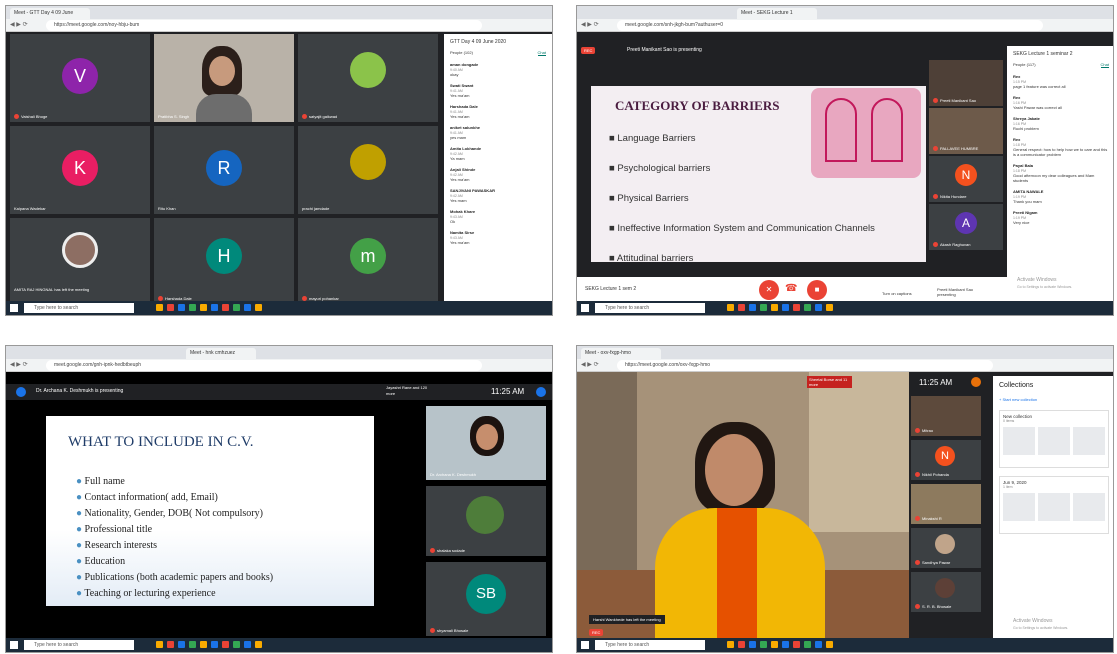  I want to click on participant-tile: N Nikhil Pohanda, so click(946, 460).